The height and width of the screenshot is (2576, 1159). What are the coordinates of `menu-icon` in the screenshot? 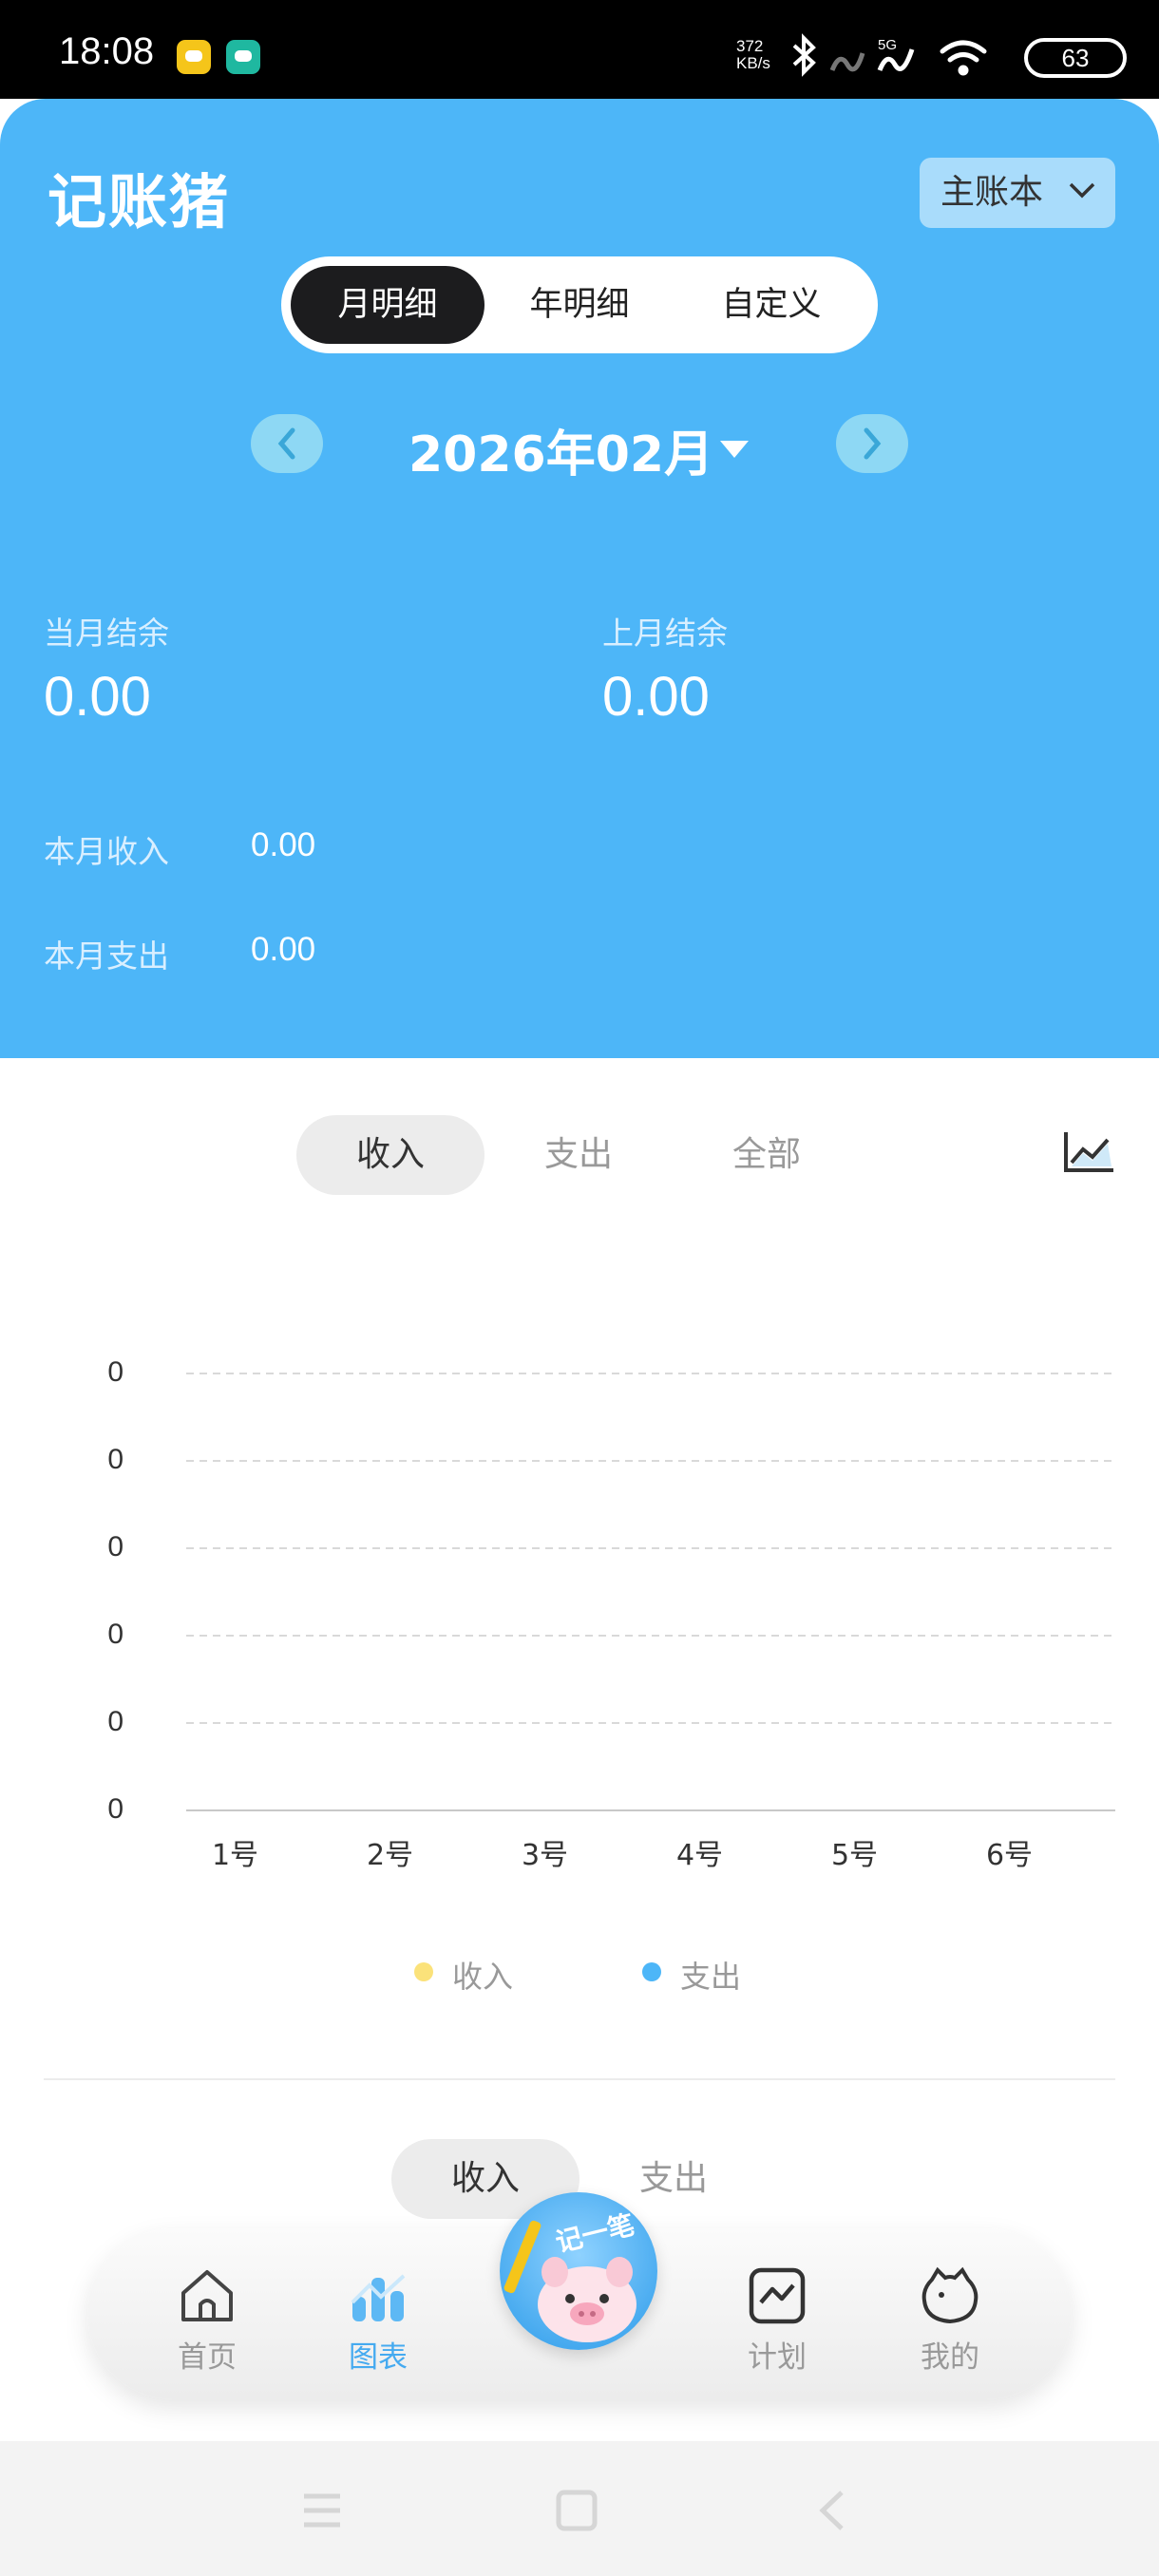 It's located at (322, 2510).